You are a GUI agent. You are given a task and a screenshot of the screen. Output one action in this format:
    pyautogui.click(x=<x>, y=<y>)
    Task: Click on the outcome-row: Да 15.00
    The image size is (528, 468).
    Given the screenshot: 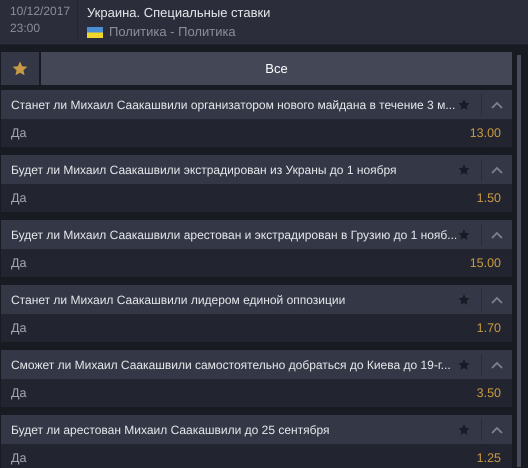 What is the action you would take?
    pyautogui.click(x=256, y=263)
    